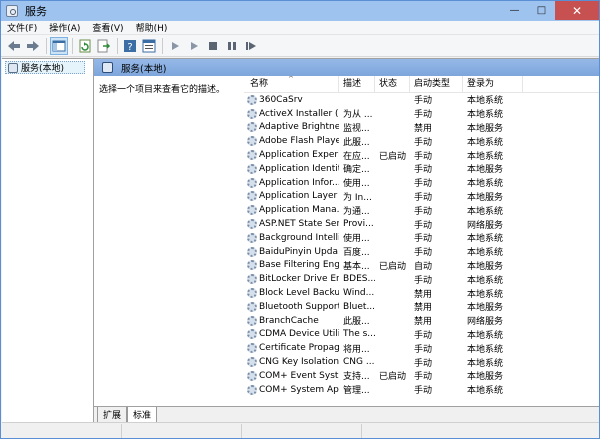 The image size is (600, 439). Describe the element at coordinates (421, 252) in the screenshot. I see `table-row: BaiduPinyin Upda... 百度... 手动 本地系统` at that location.